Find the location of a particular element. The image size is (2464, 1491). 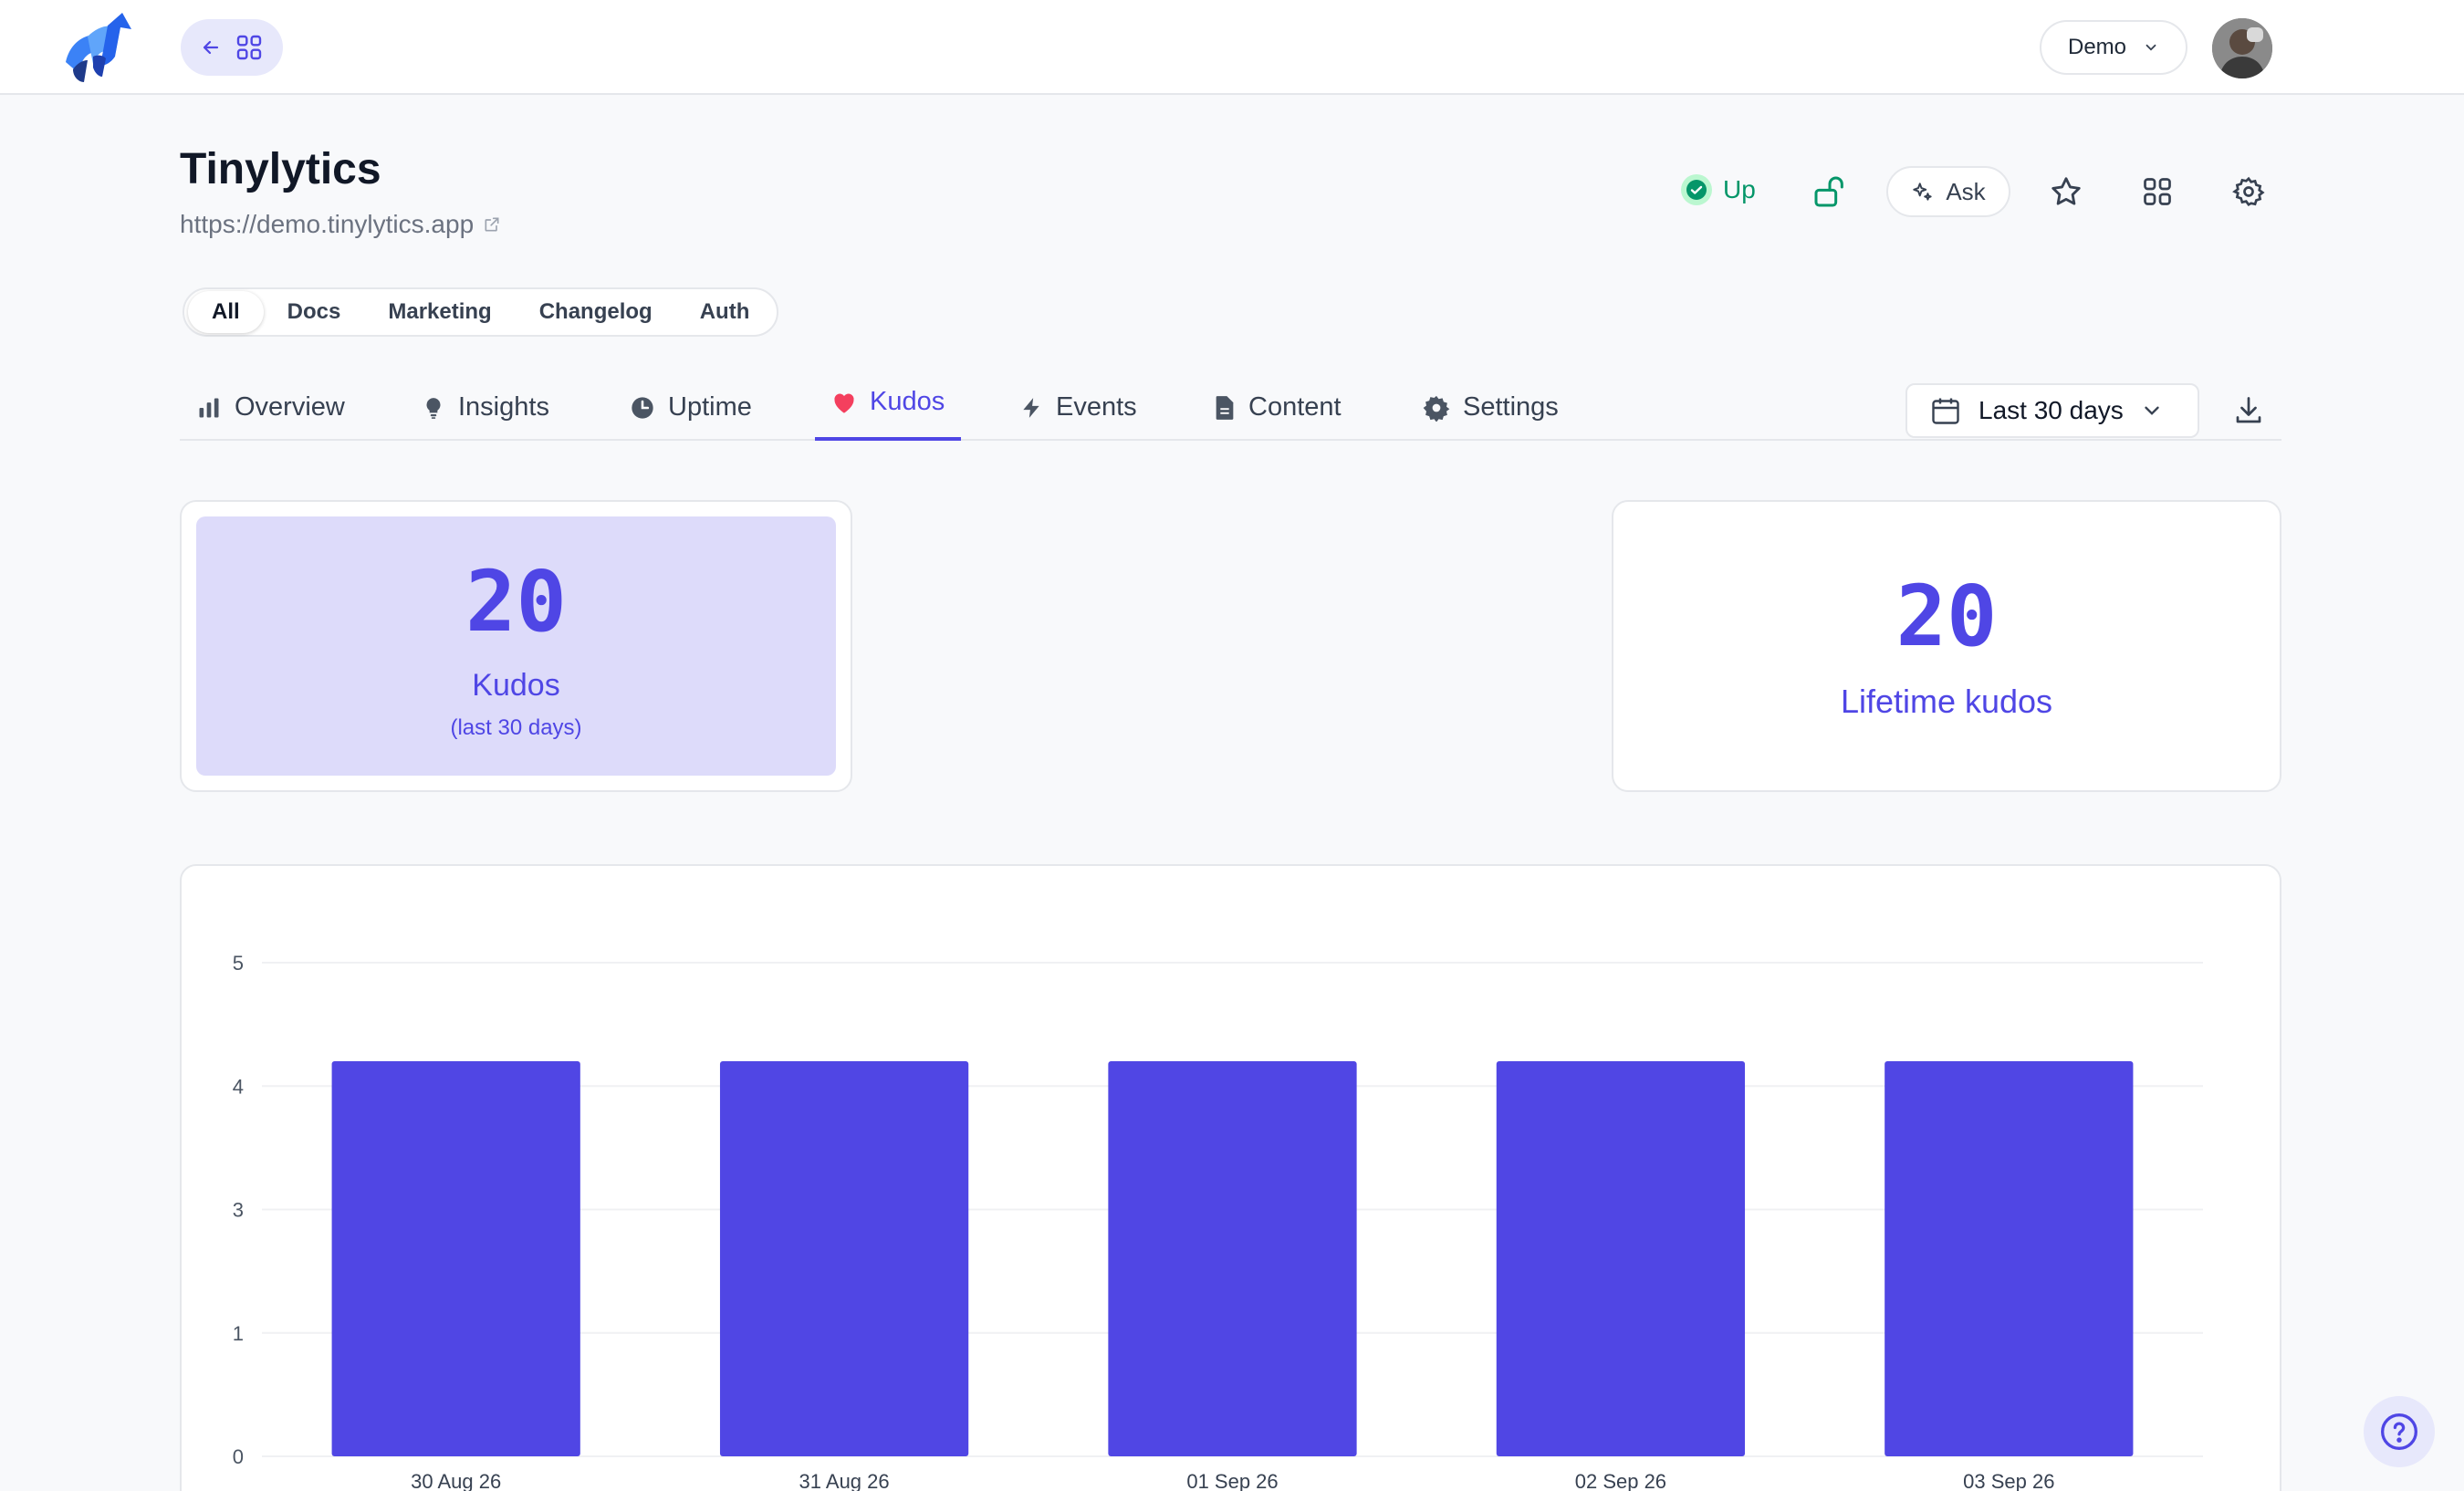

favorite-button is located at coordinates (2066, 191).